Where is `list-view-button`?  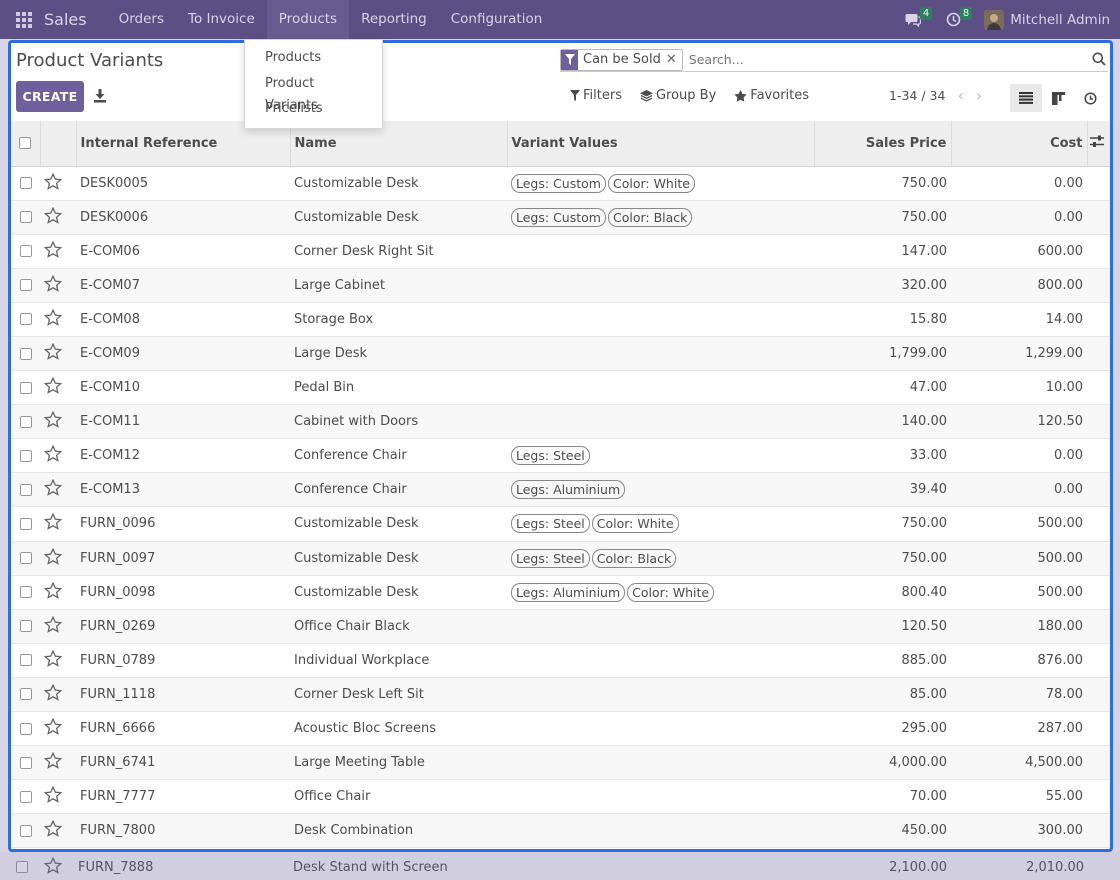 list-view-button is located at coordinates (1026, 98).